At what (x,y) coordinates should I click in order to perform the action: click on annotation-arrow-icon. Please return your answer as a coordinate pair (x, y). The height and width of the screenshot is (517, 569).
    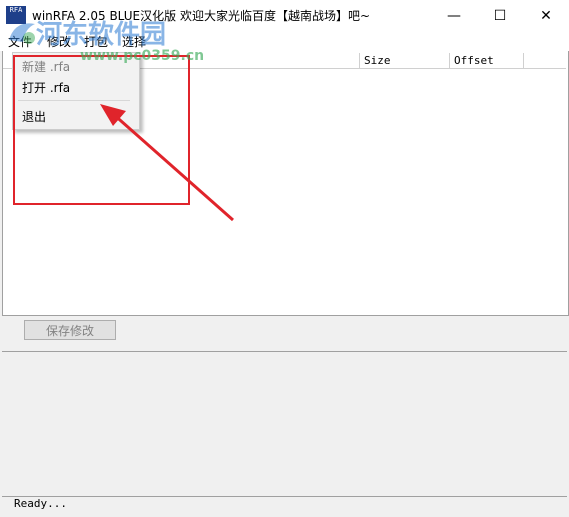
    Looking at the image, I should click on (167, 163).